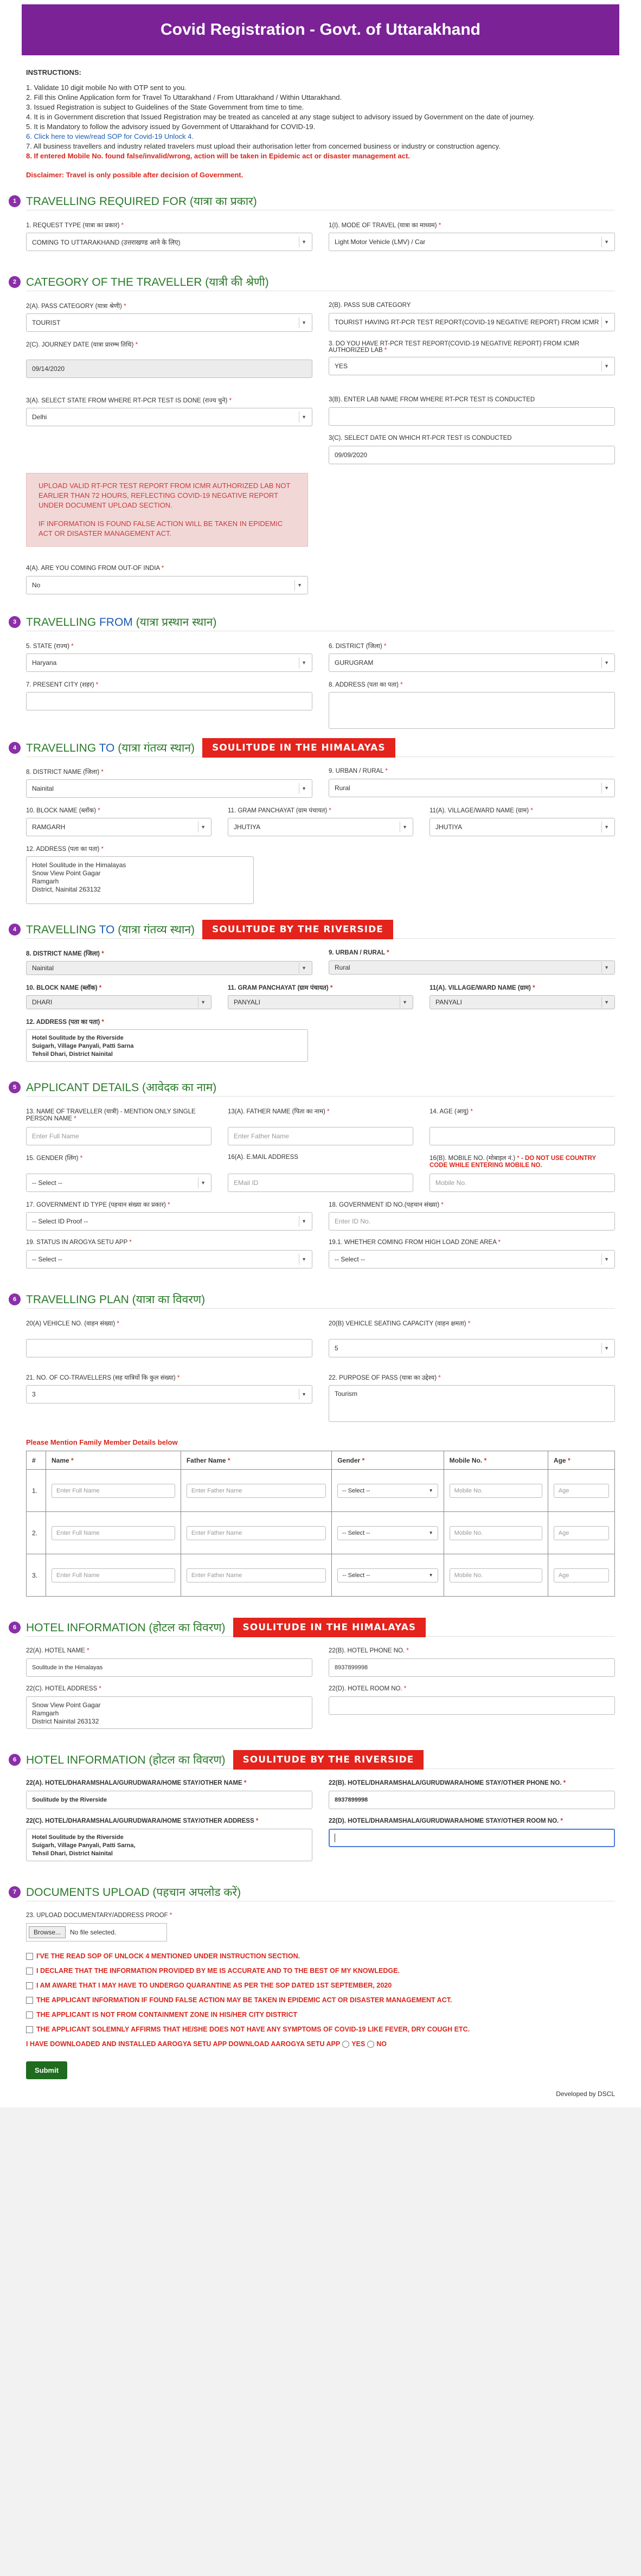  Describe the element at coordinates (169, 701) in the screenshot. I see `present-city-input` at that location.